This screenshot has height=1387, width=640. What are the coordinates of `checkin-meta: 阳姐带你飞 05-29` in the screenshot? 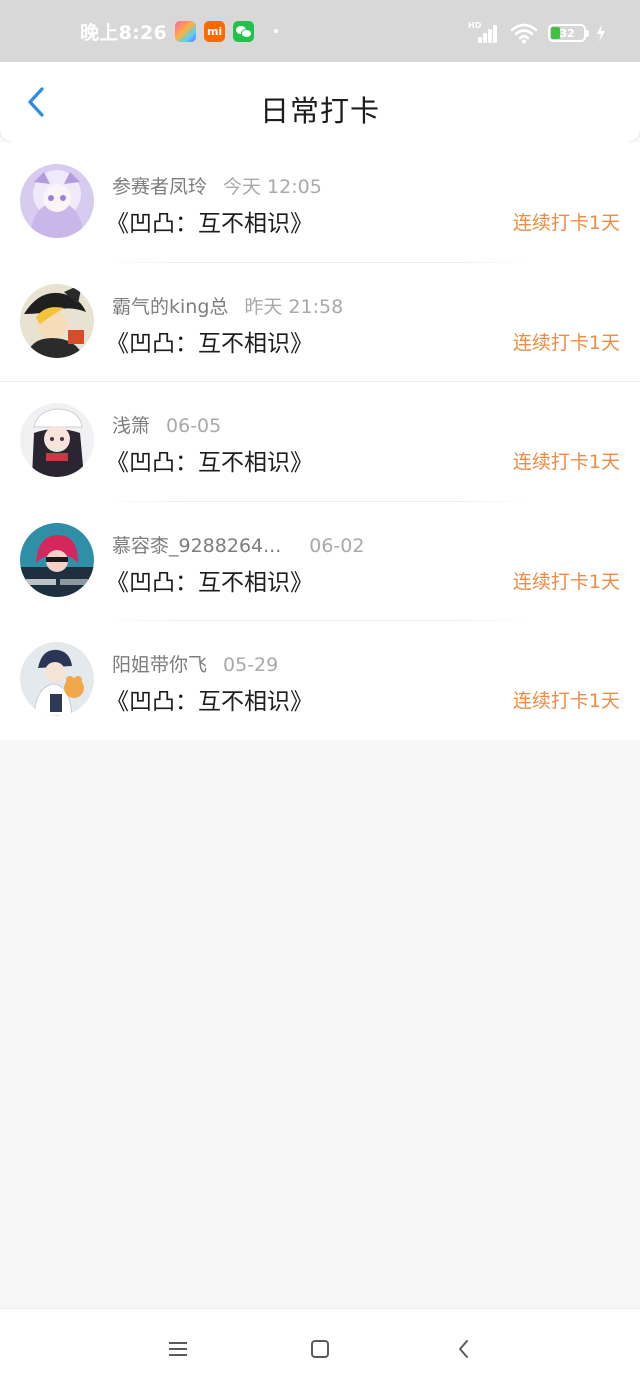 It's located at (195, 663).